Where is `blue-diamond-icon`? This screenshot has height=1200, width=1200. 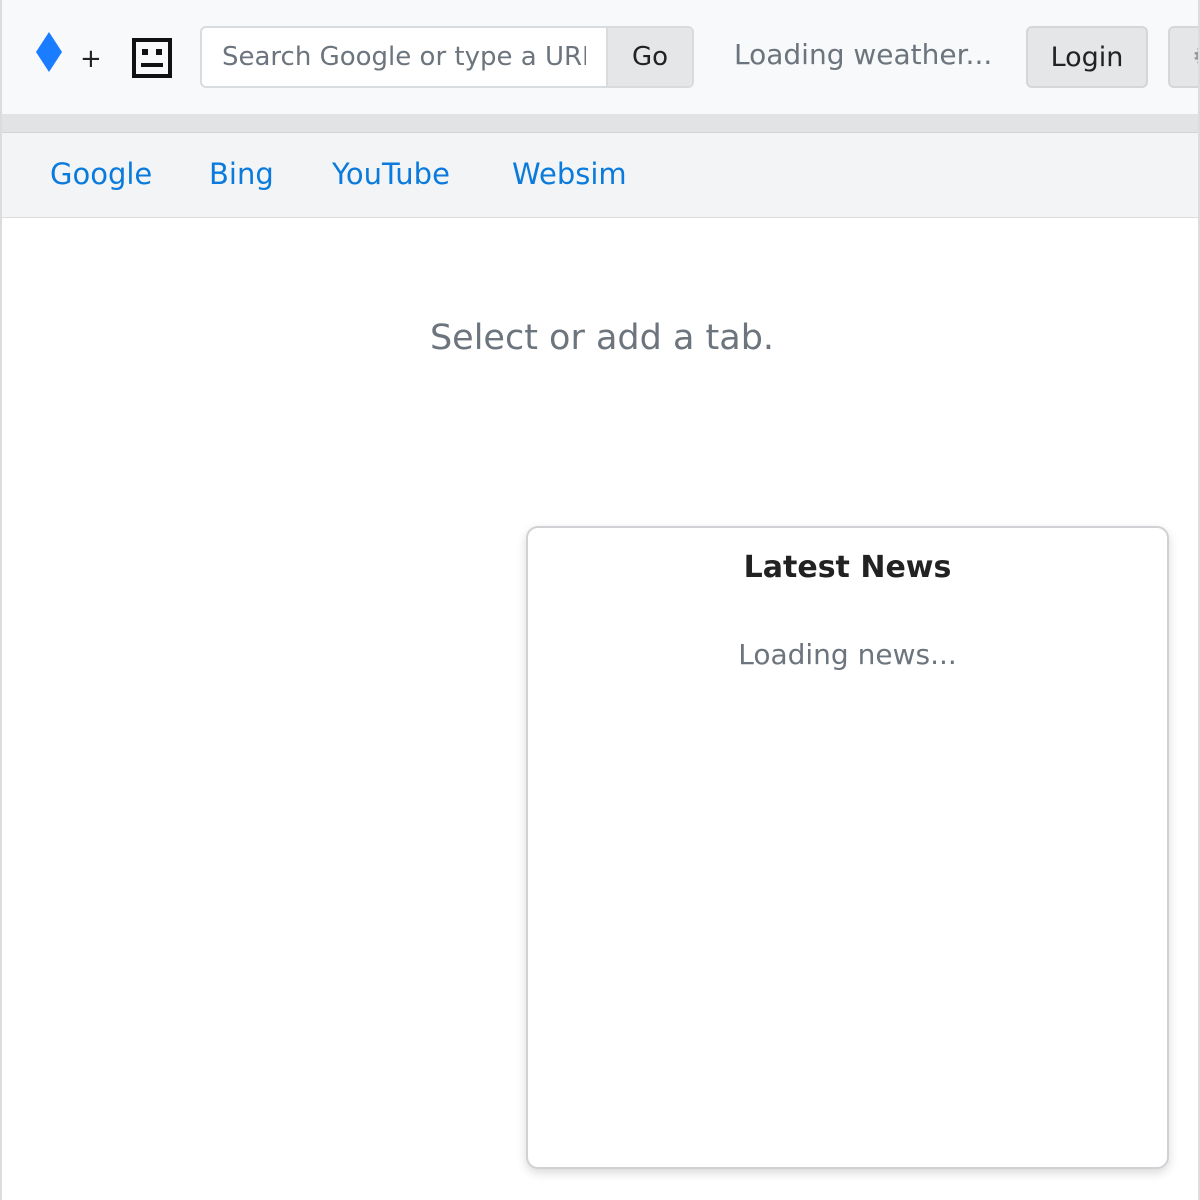 blue-diamond-icon is located at coordinates (49, 52).